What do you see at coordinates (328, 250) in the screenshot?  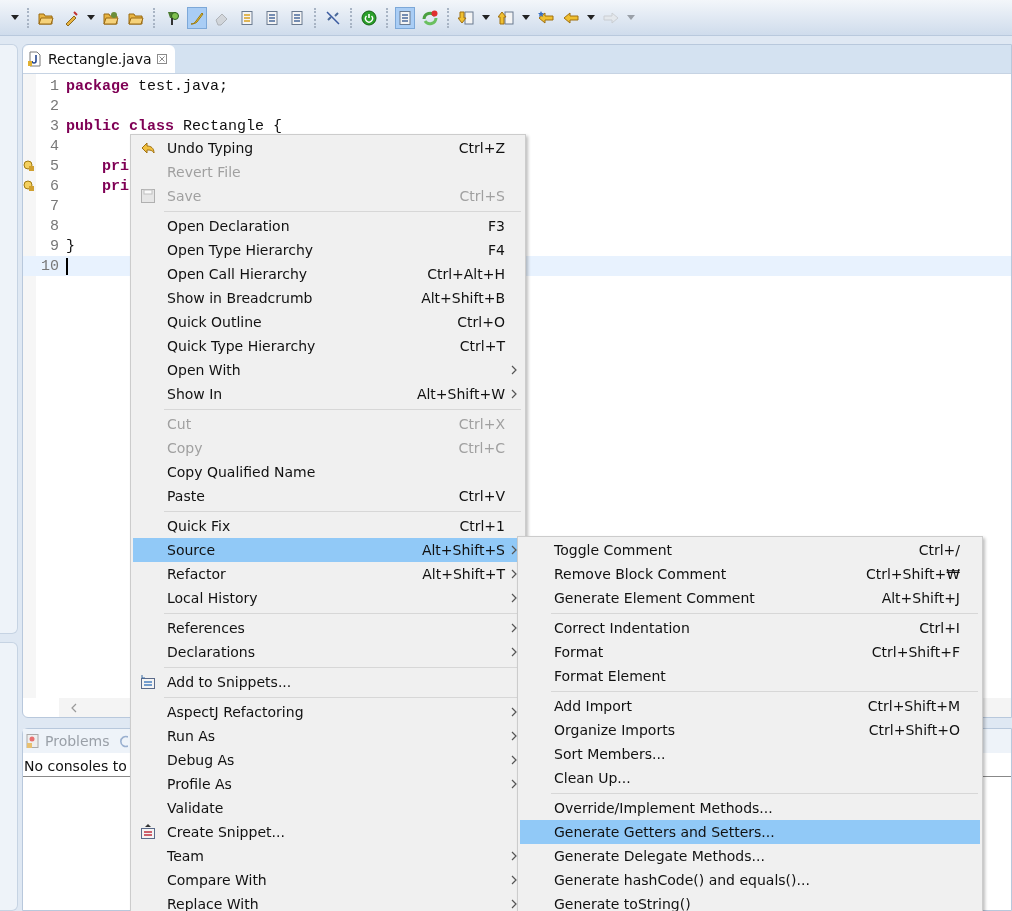 I see `menu-item: Open Type Hierarchy F4` at bounding box center [328, 250].